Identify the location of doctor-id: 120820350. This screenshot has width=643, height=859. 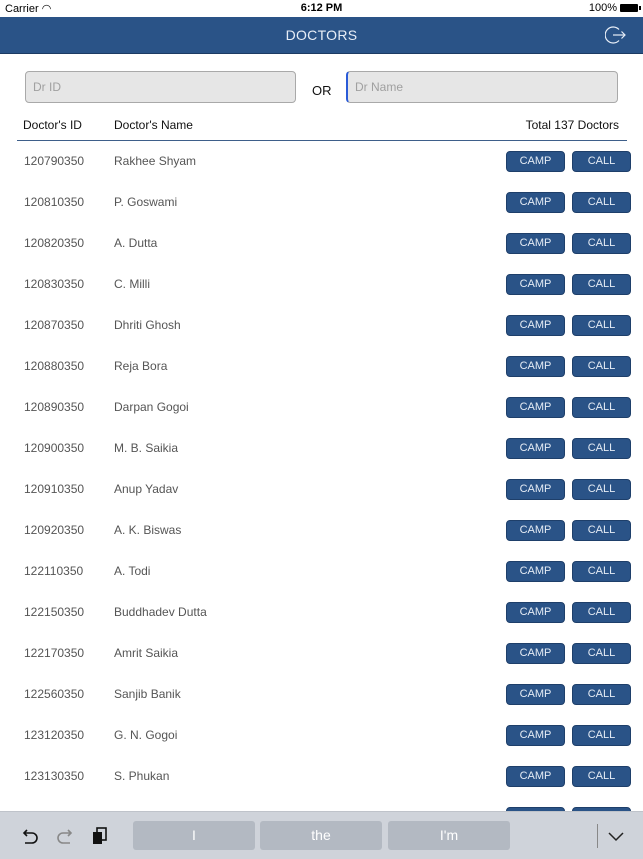
(54, 243).